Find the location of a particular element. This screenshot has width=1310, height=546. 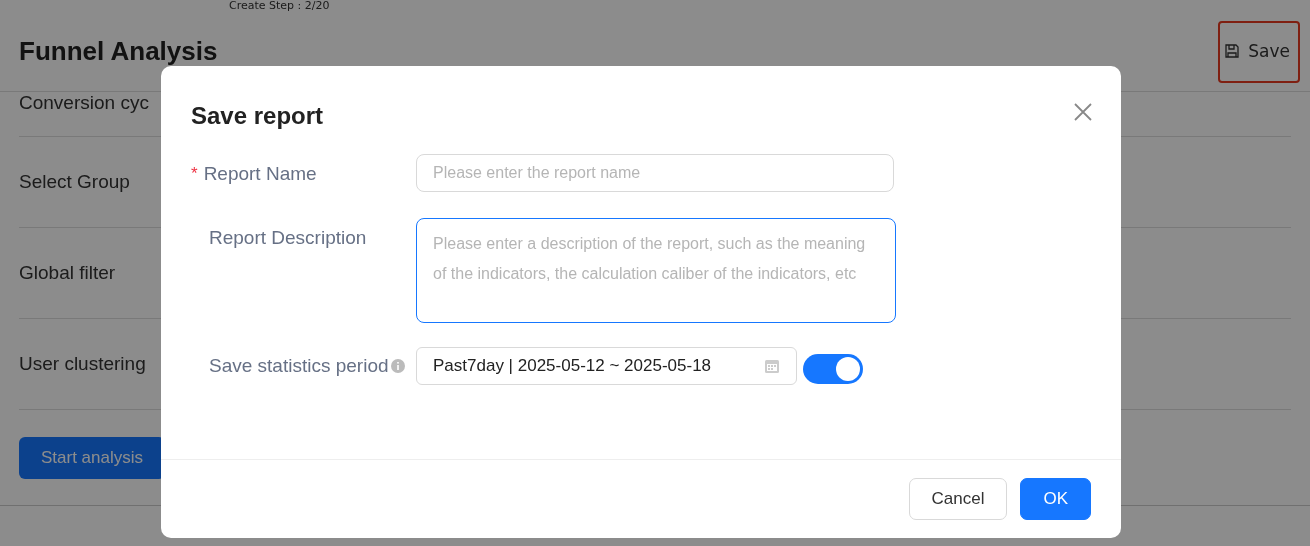

field-label: Report Name is located at coordinates (260, 174).